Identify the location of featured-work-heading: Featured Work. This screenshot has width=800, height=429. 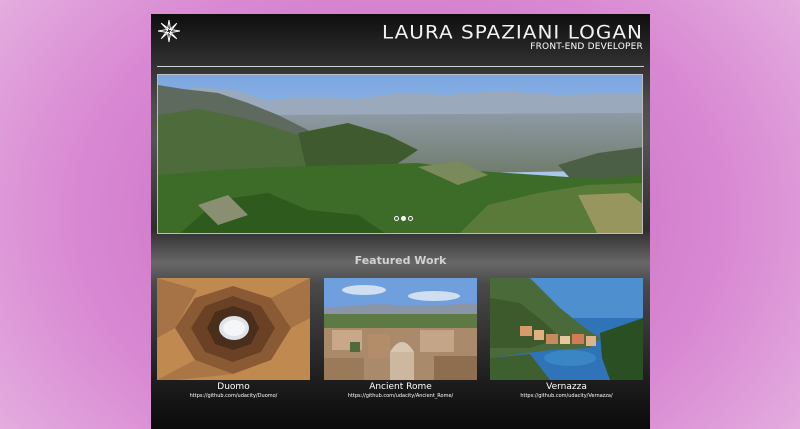
(400, 260).